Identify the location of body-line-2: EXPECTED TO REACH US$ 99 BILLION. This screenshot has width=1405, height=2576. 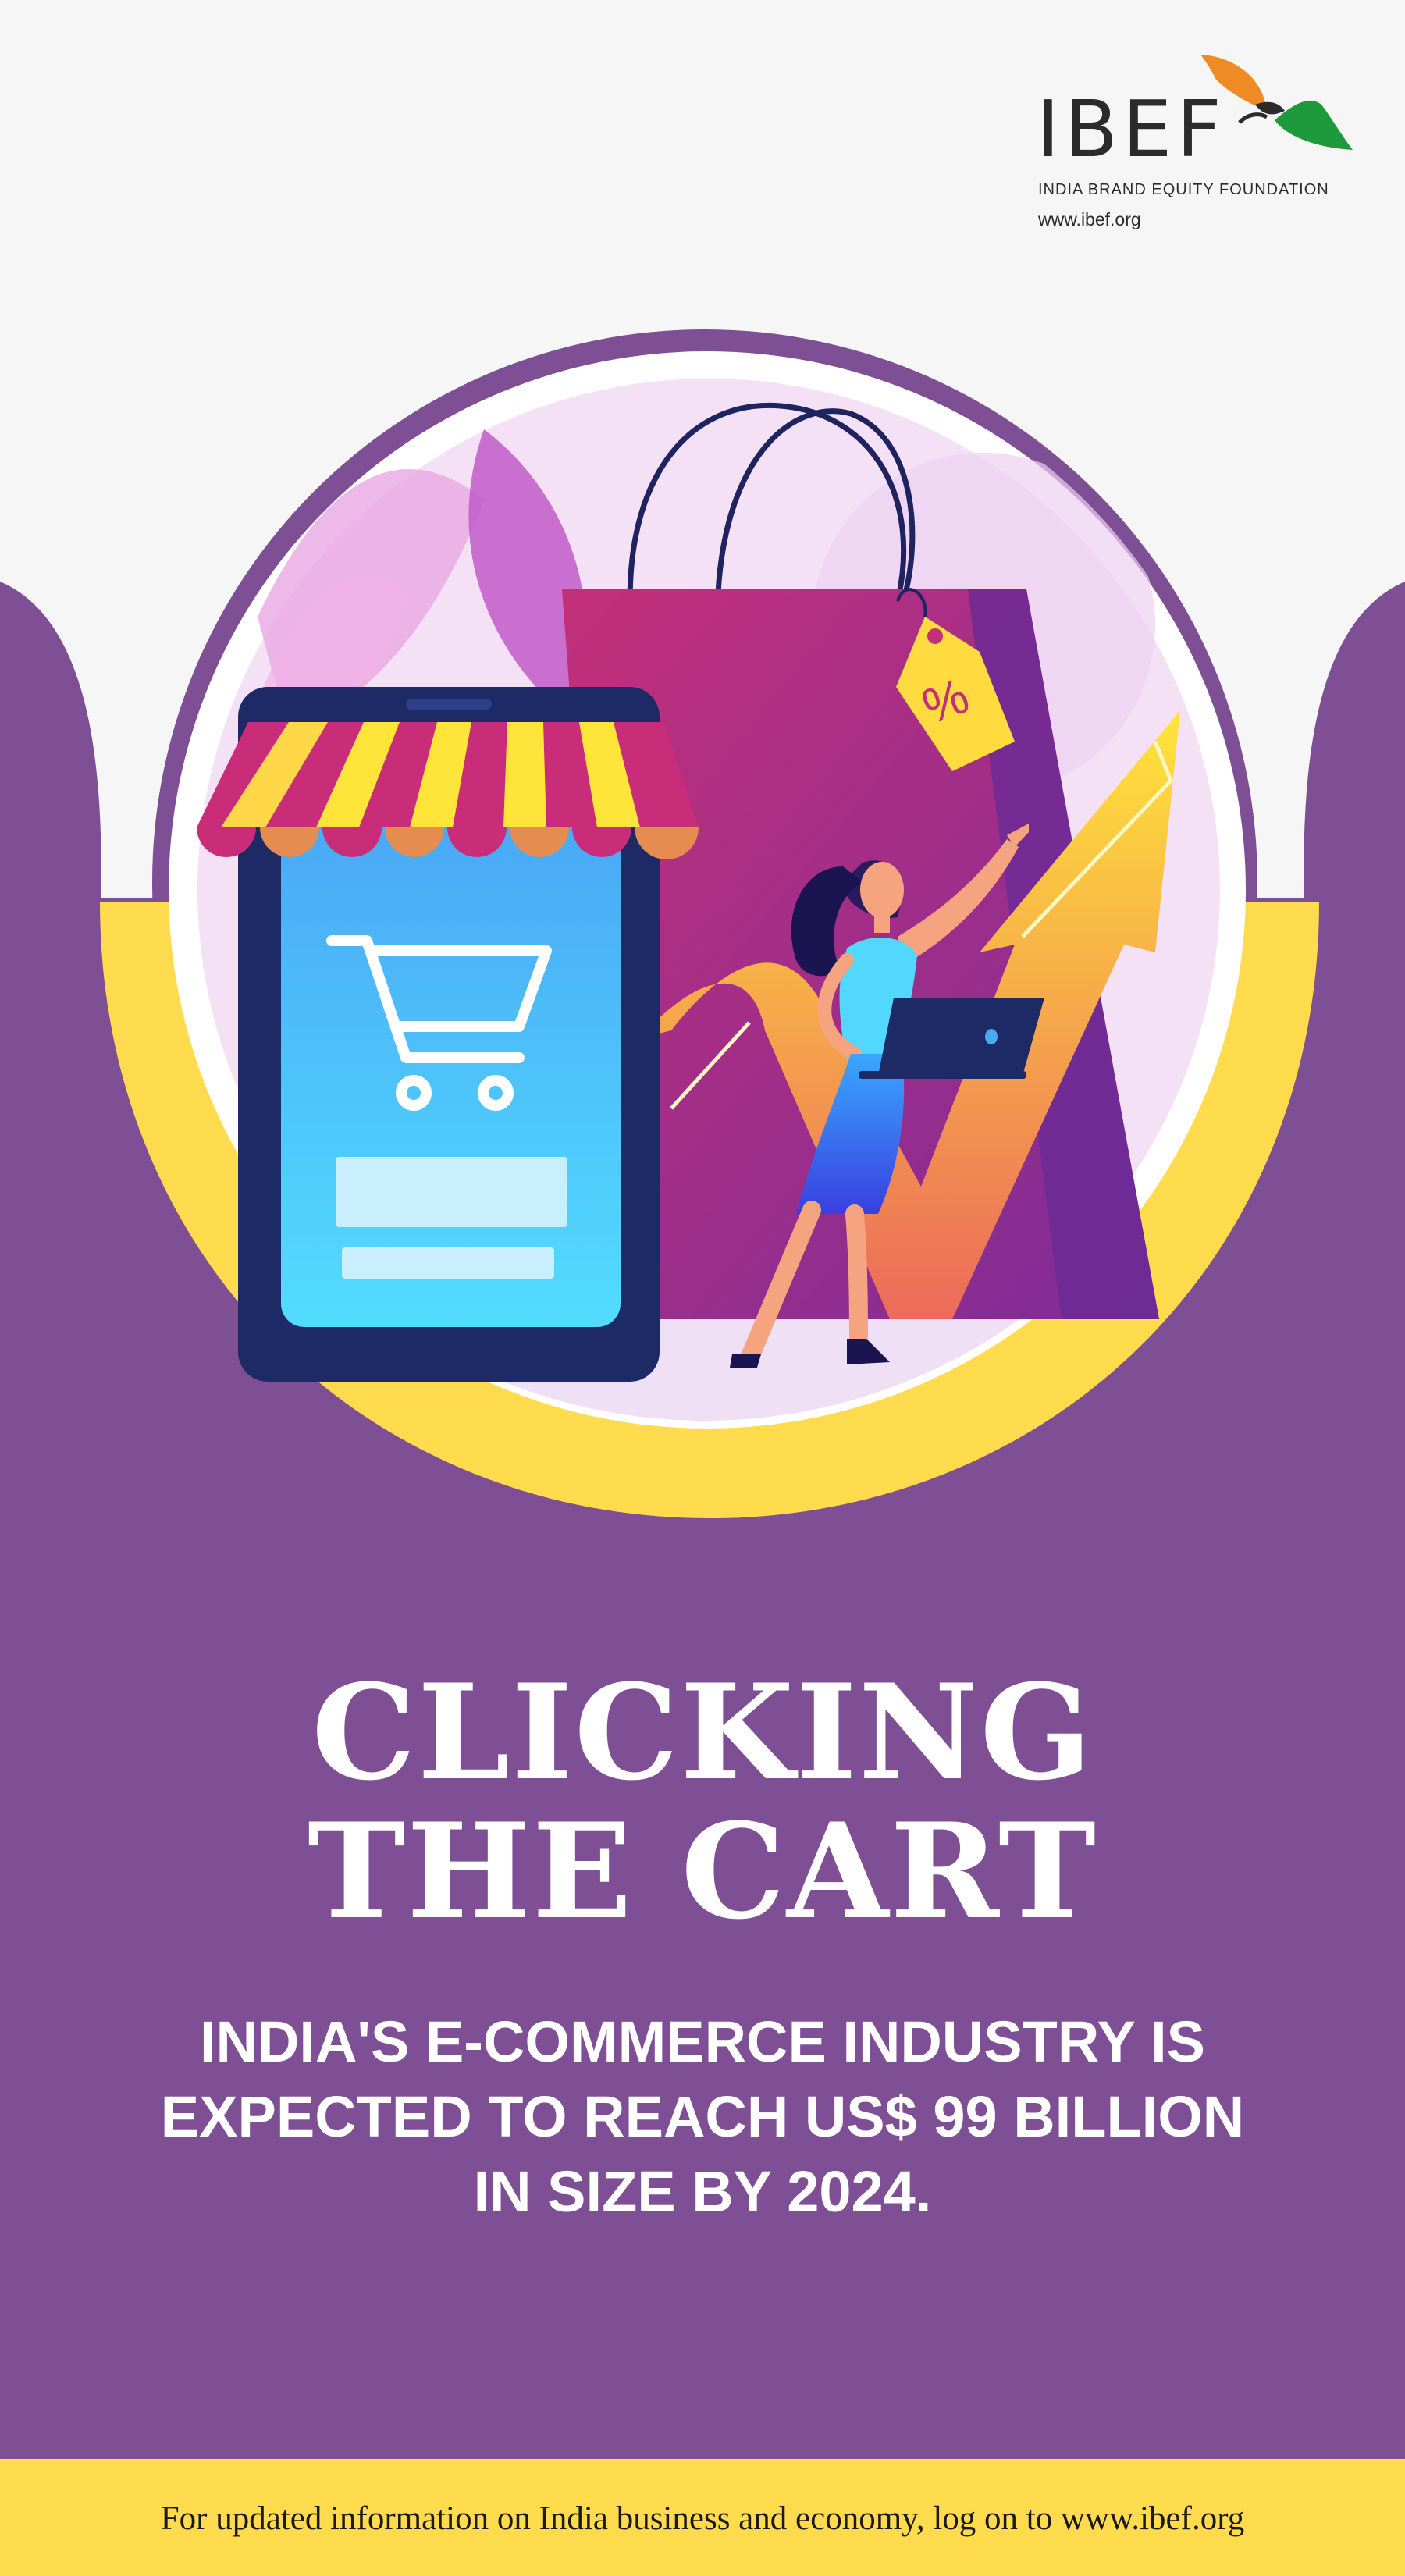
(703, 2116).